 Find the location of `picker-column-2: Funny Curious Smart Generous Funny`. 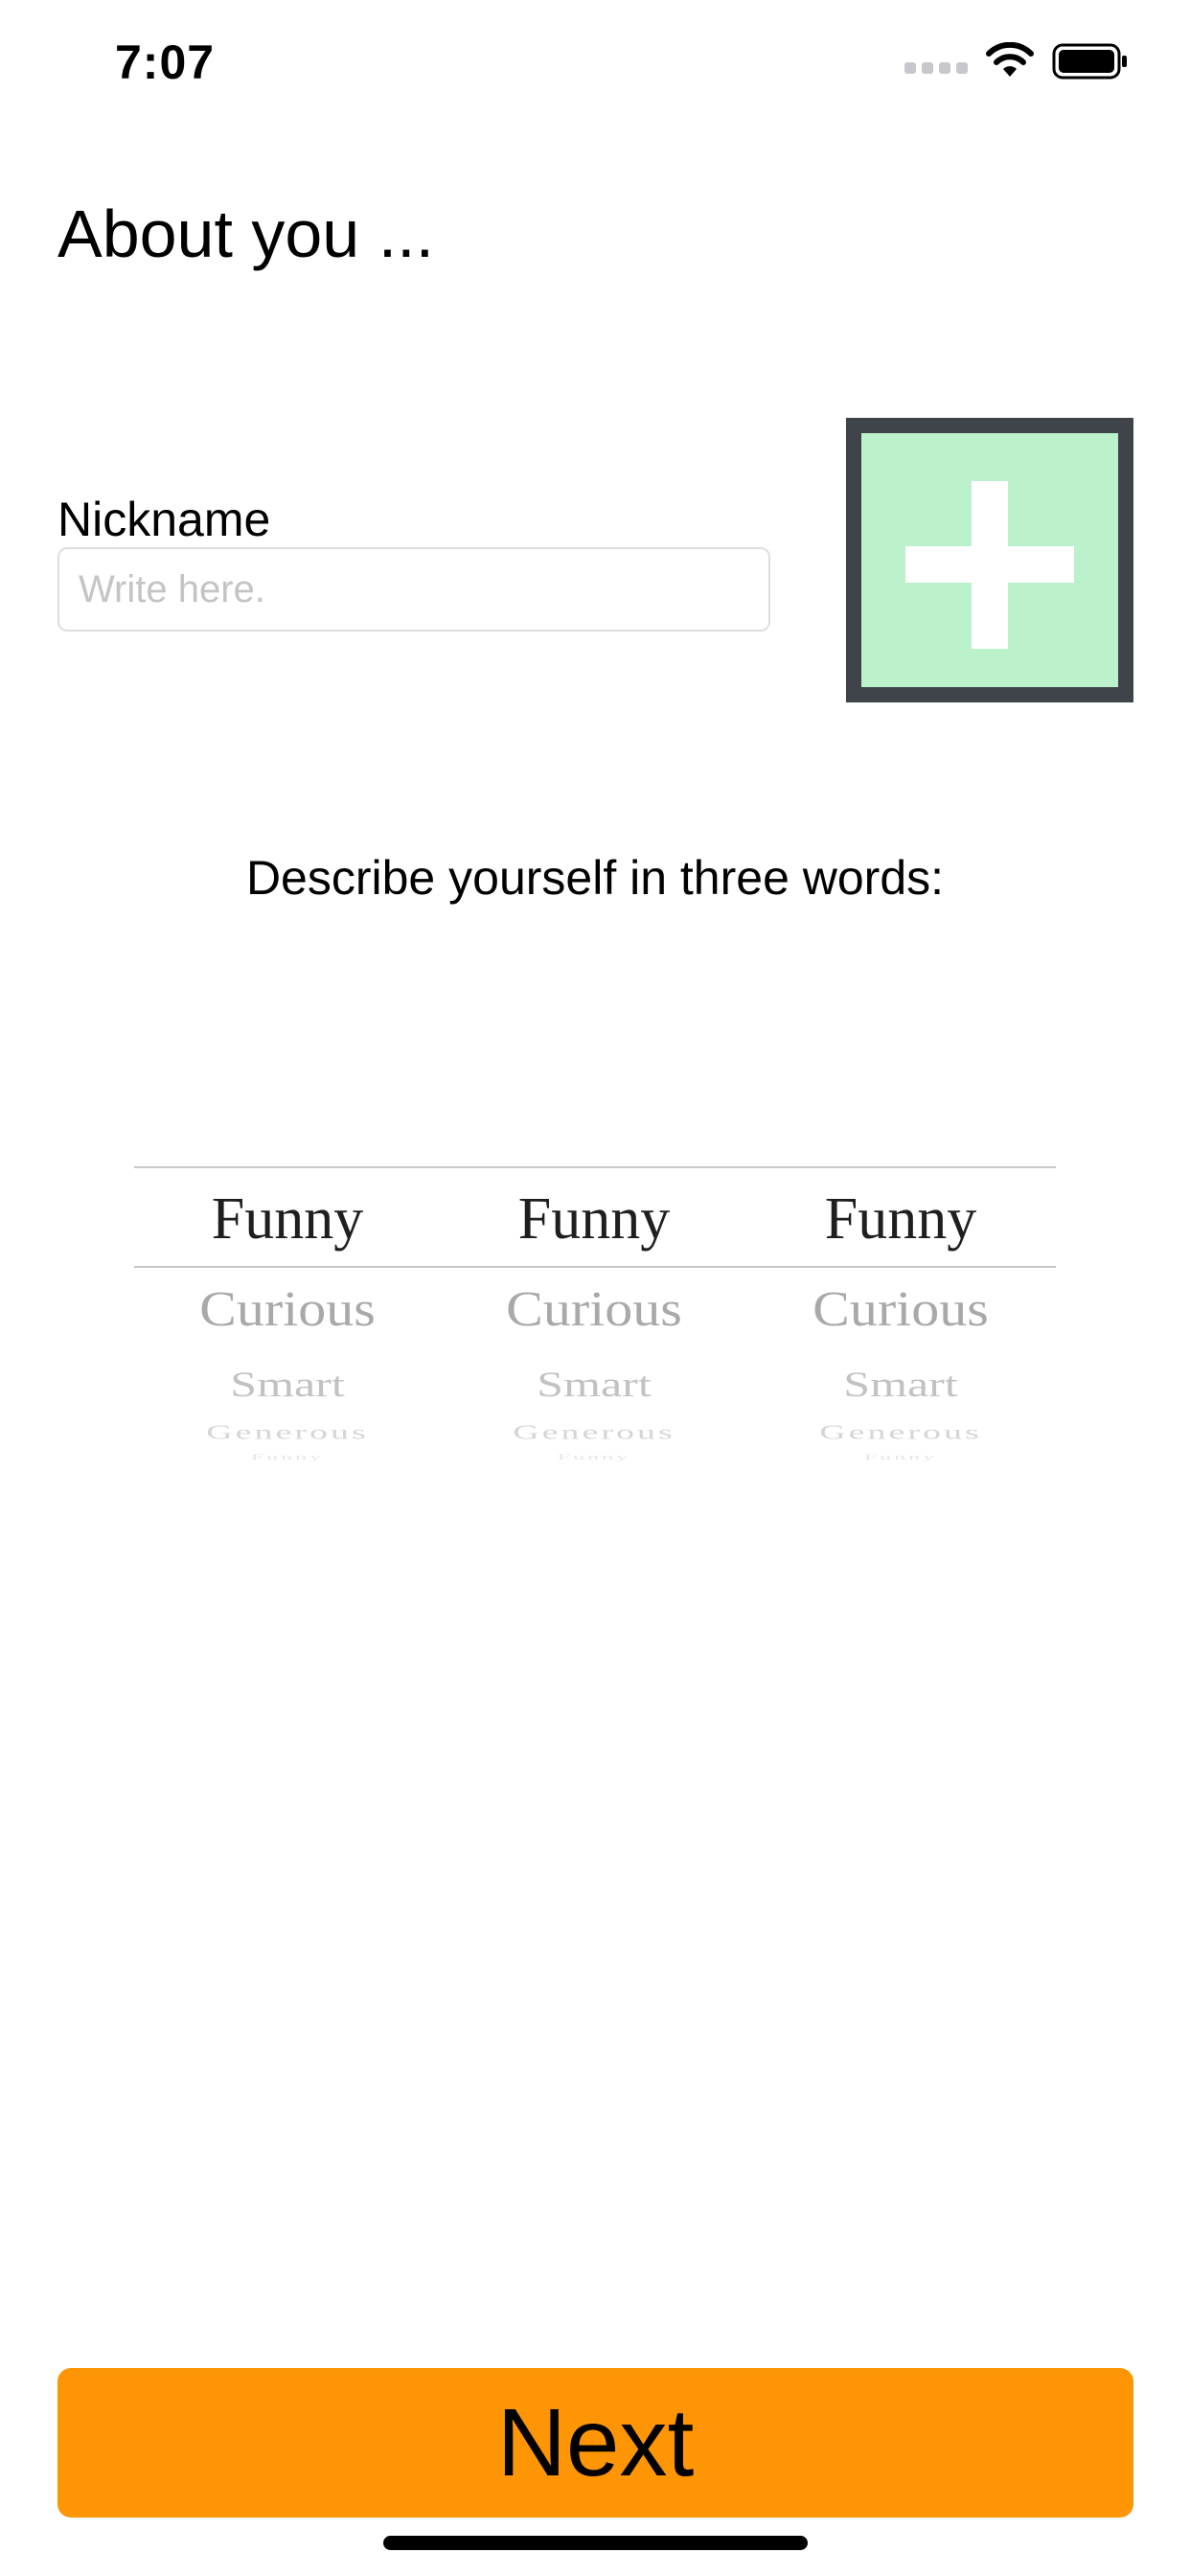

picker-column-2: Funny Curious Smart Generous Funny is located at coordinates (594, 1319).